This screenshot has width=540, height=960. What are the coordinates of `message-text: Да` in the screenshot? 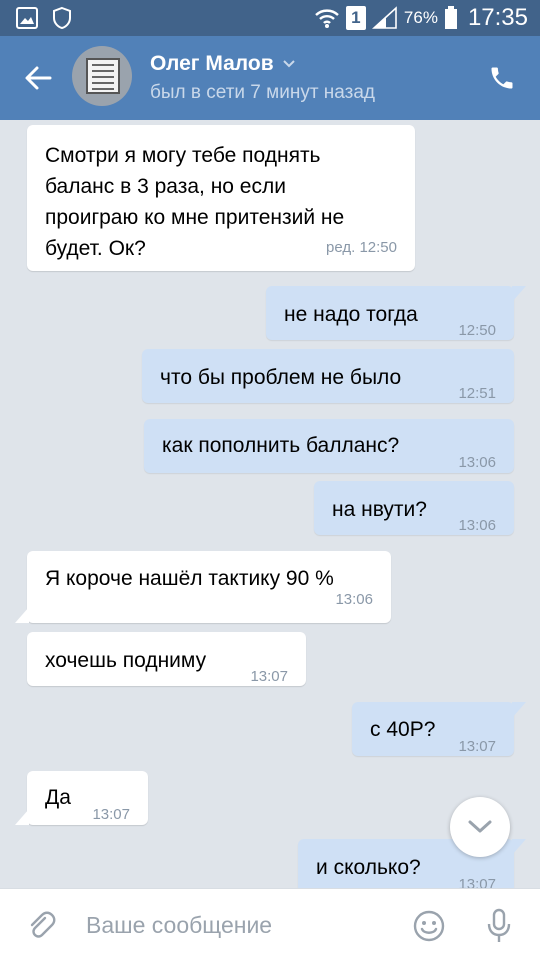 It's located at (58, 797).